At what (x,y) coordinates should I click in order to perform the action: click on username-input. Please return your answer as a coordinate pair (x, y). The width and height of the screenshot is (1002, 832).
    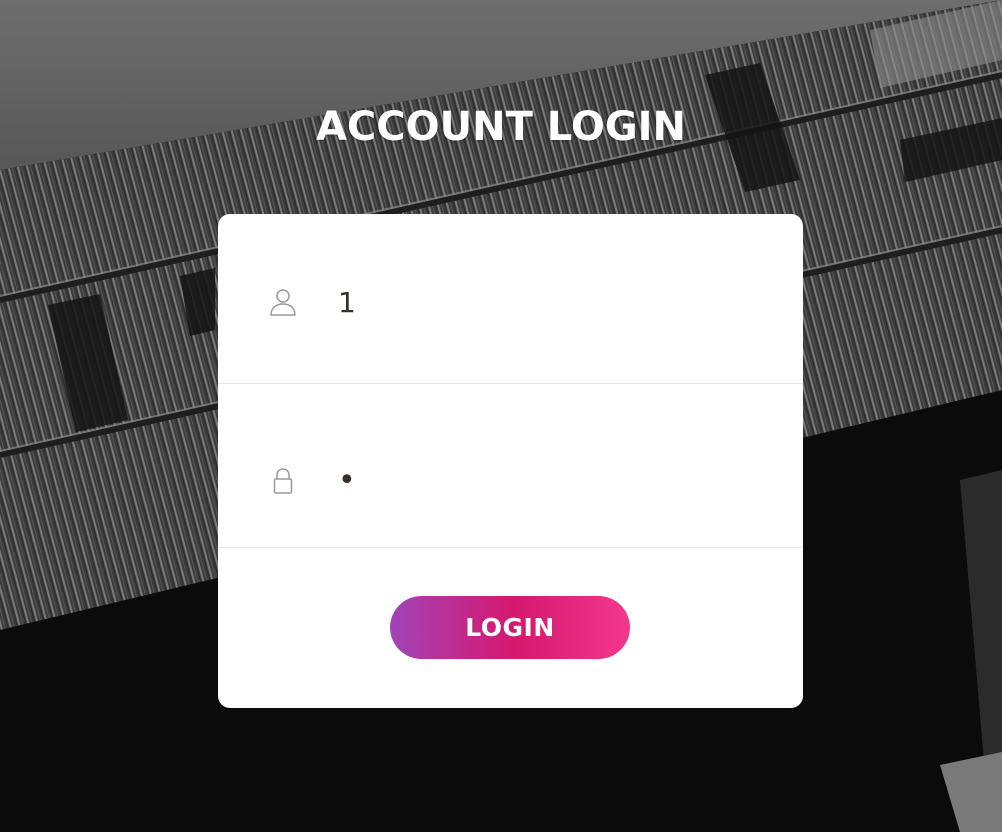
    Looking at the image, I should click on (548, 302).